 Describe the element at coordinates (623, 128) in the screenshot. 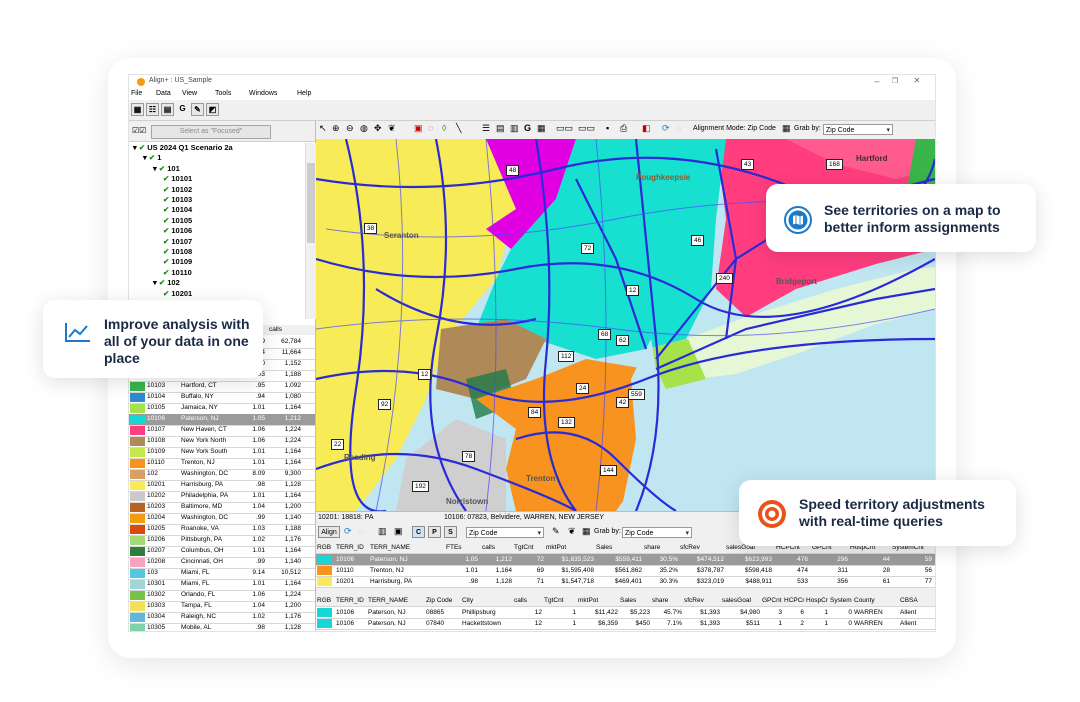

I see `print-icon: ⎙` at that location.